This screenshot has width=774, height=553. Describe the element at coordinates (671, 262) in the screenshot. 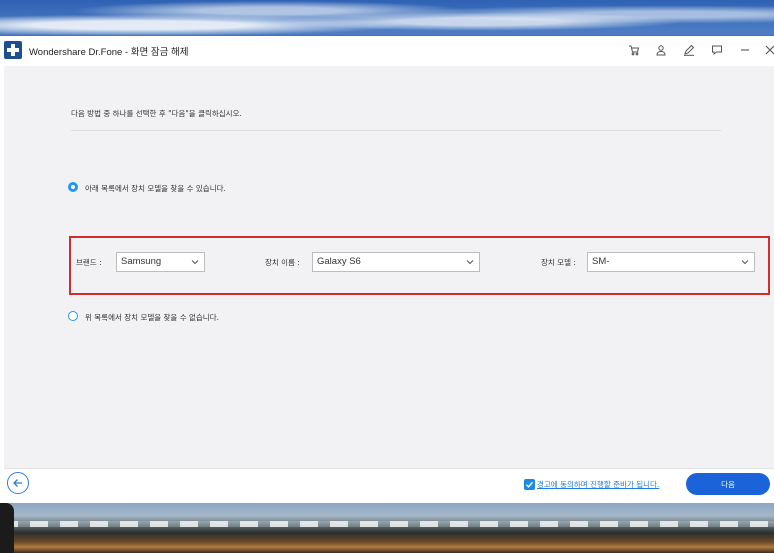

I see `device-model-select: SM-` at that location.